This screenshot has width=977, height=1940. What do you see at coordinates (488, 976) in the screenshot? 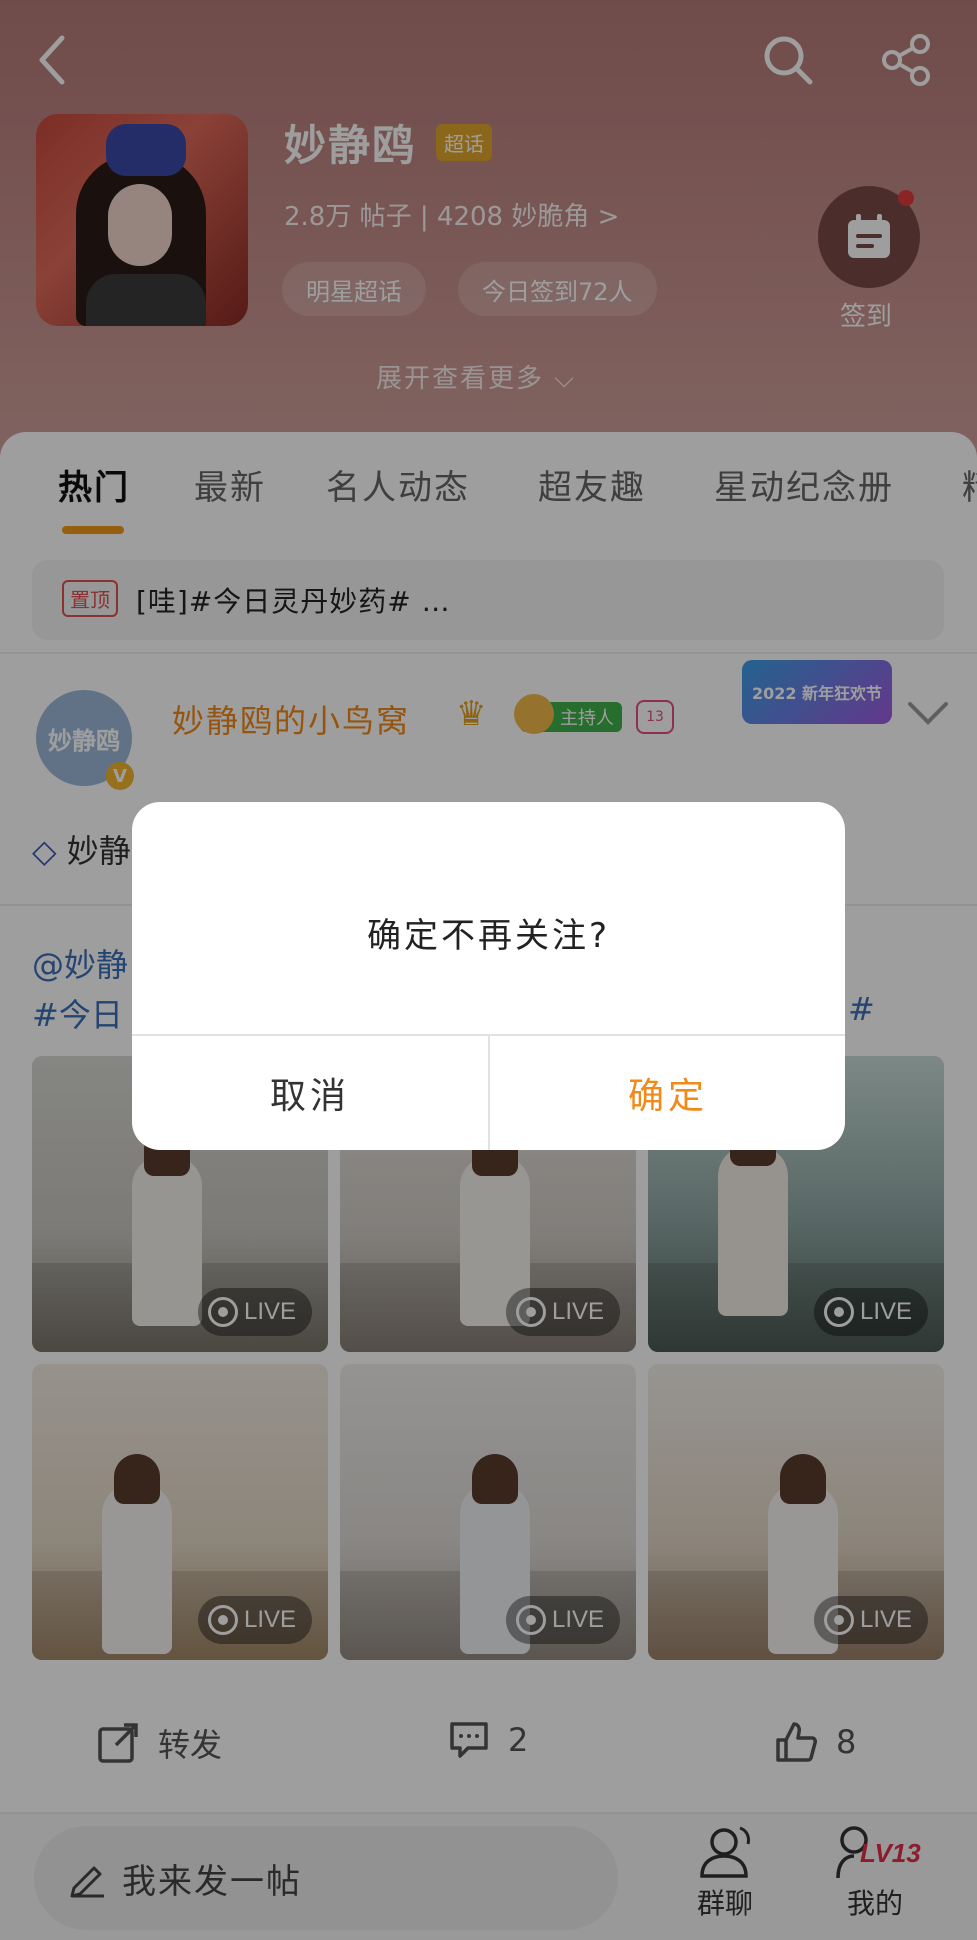
I see `unfollow-dialog: 确定不再关注? 取消 确定` at bounding box center [488, 976].